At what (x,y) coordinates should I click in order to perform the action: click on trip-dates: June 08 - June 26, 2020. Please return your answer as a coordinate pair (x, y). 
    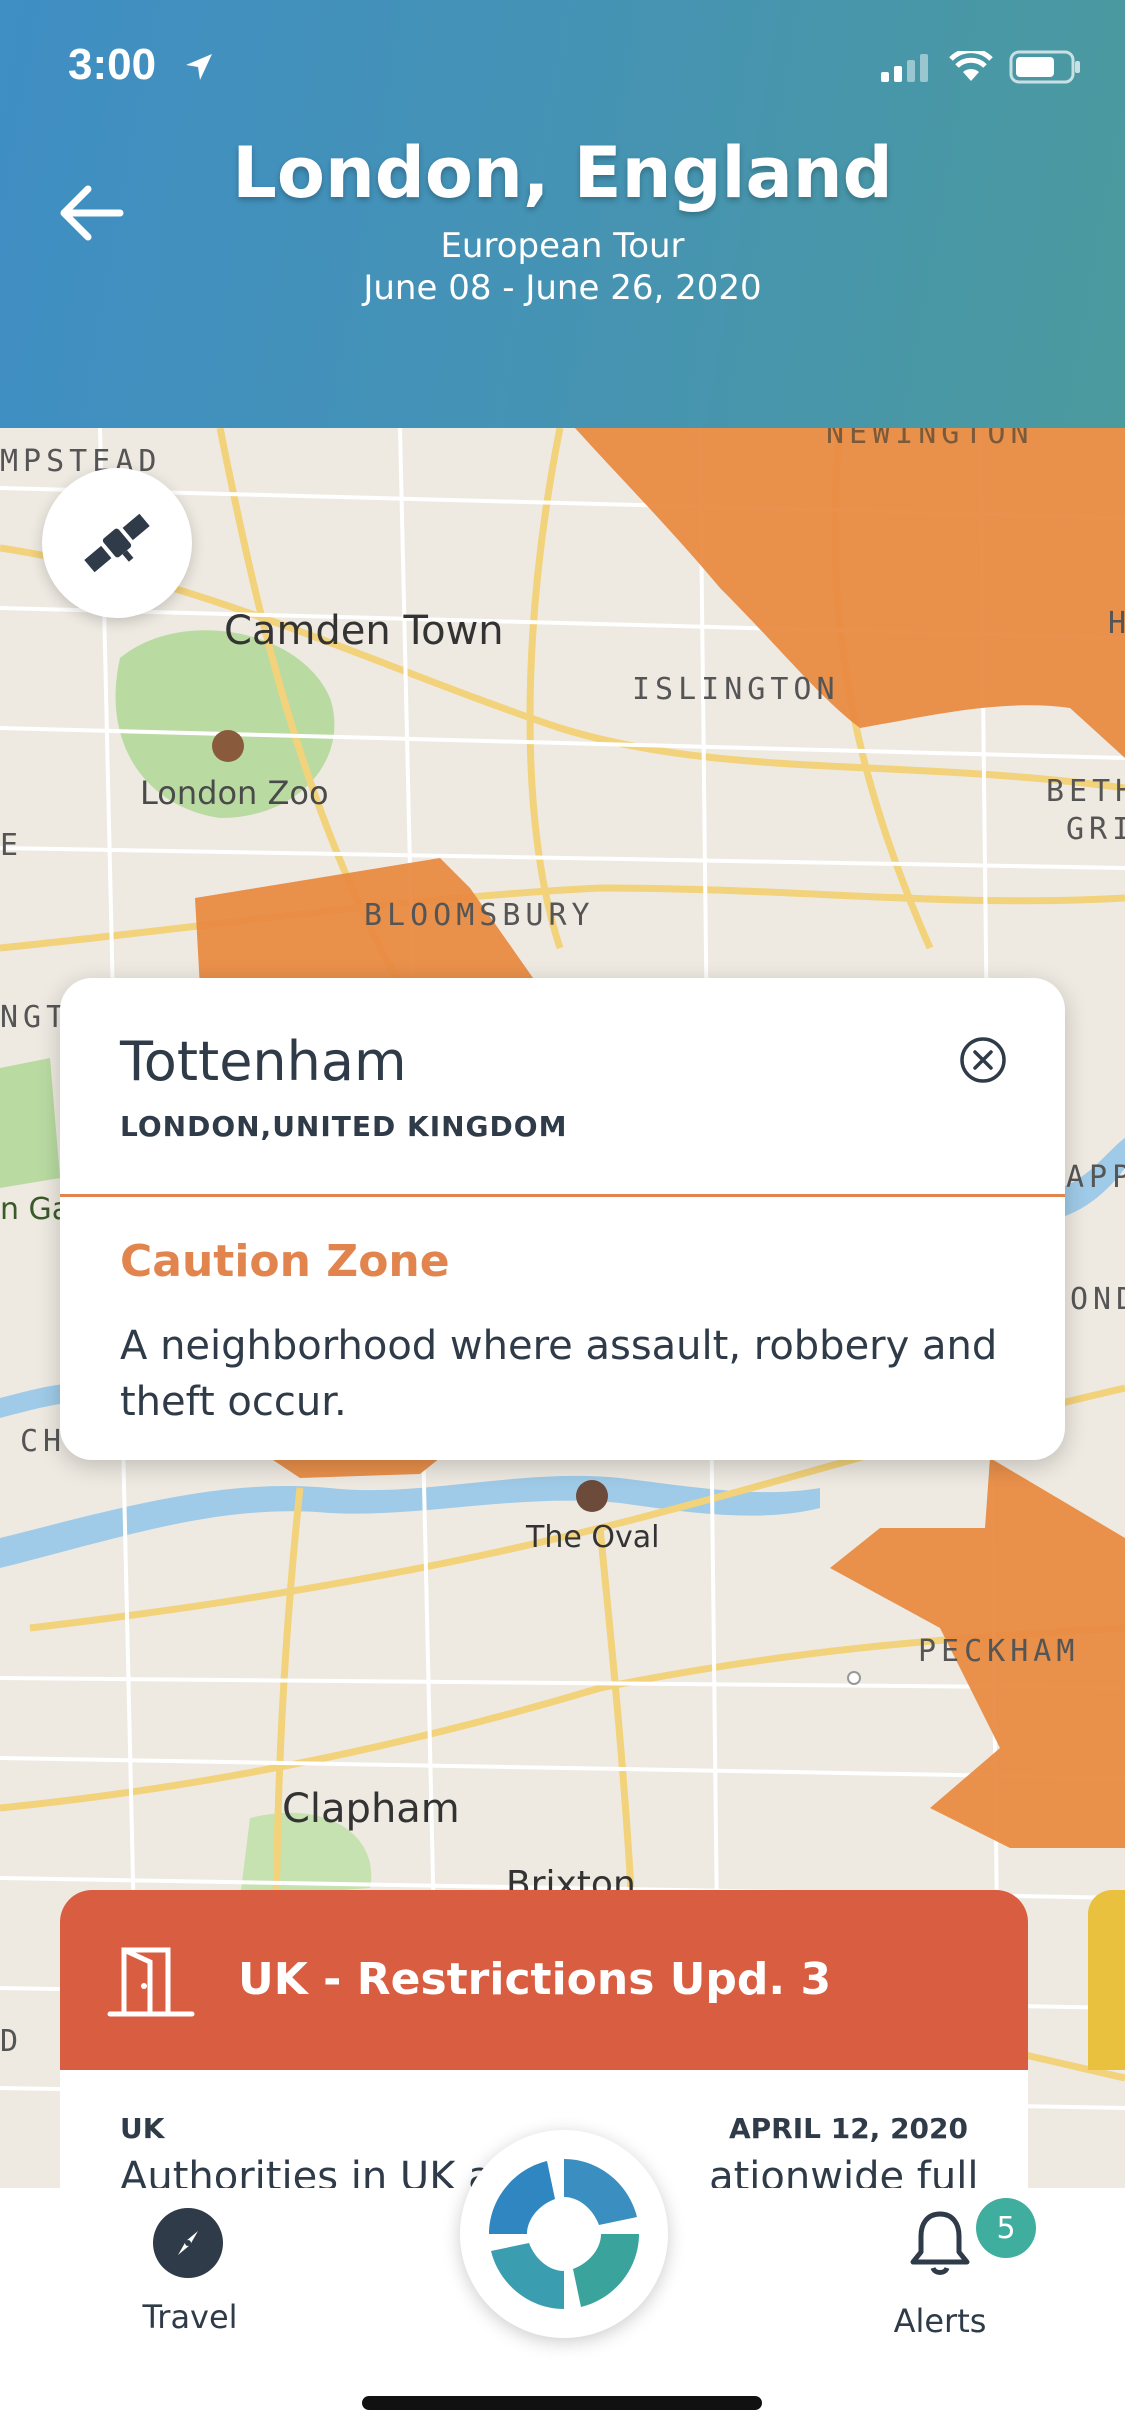
    Looking at the image, I should click on (562, 288).